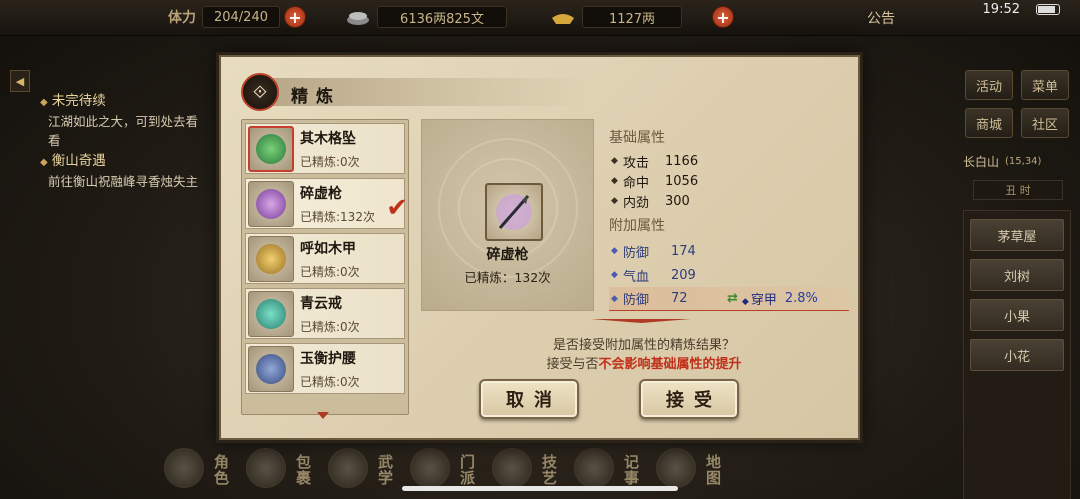 The height and width of the screenshot is (499, 1080). What do you see at coordinates (732, 298) in the screenshot?
I see `swap-arrows-icon: ⇄` at bounding box center [732, 298].